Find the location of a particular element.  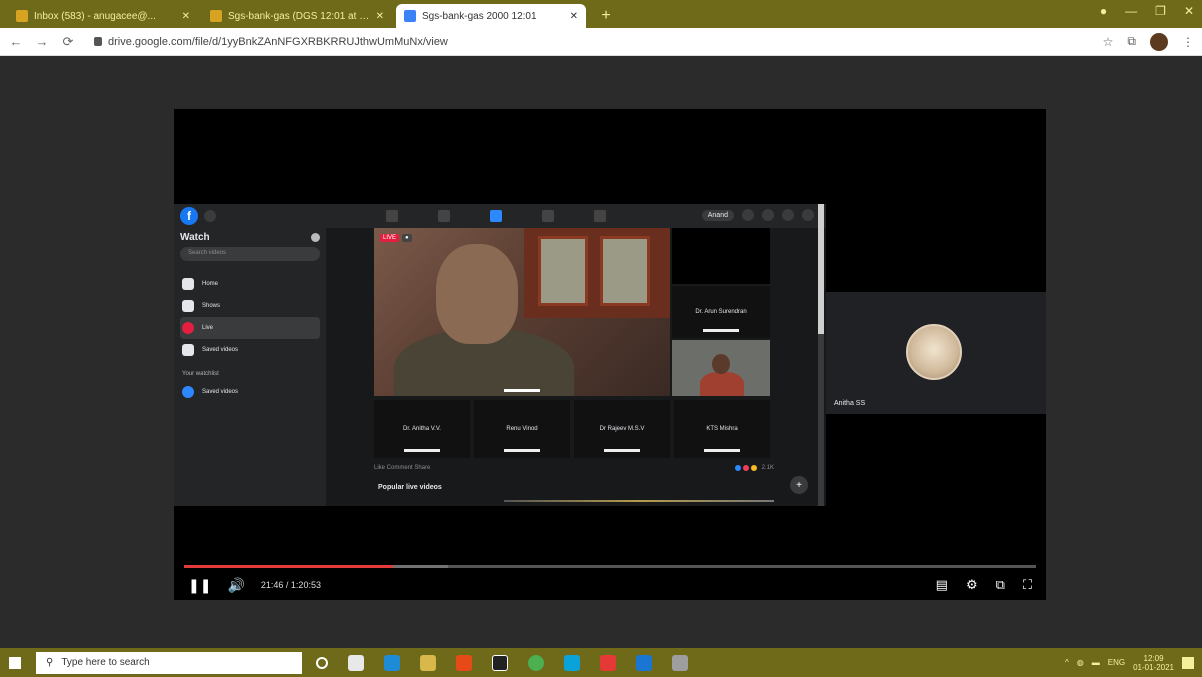

edge-icon is located at coordinates (392, 662).